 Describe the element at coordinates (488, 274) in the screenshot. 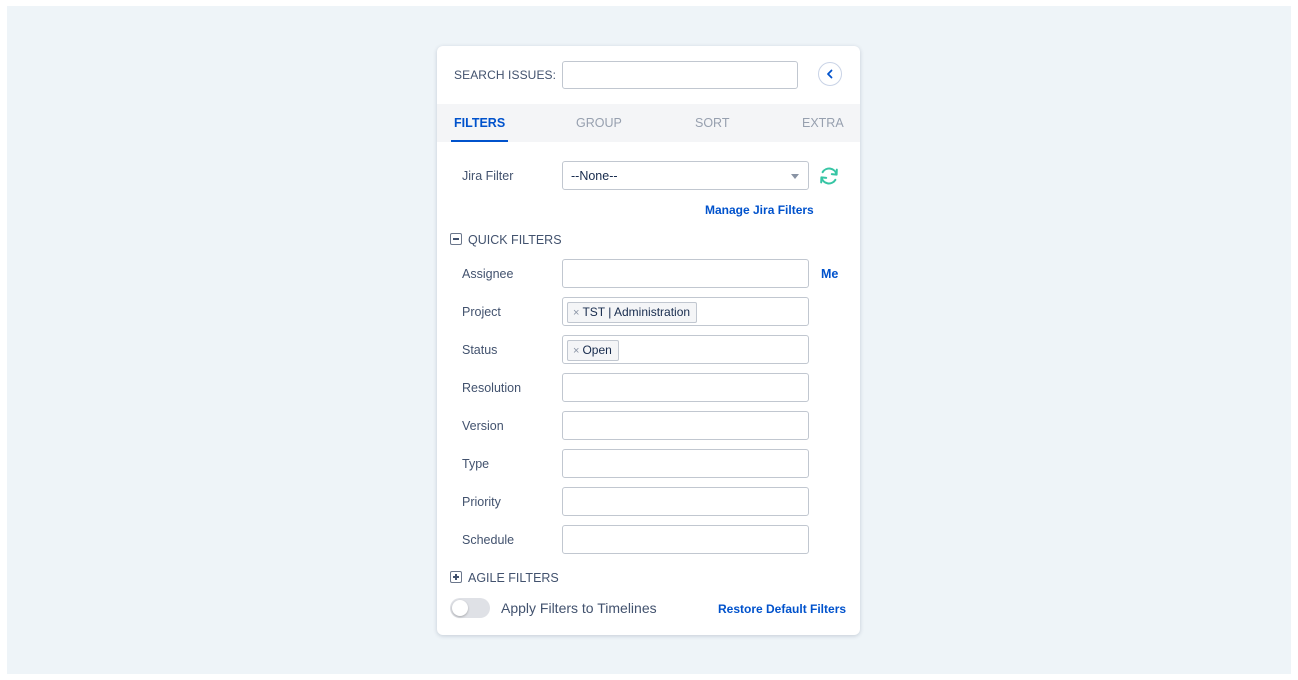

I see `assignee-label: Assignee` at that location.